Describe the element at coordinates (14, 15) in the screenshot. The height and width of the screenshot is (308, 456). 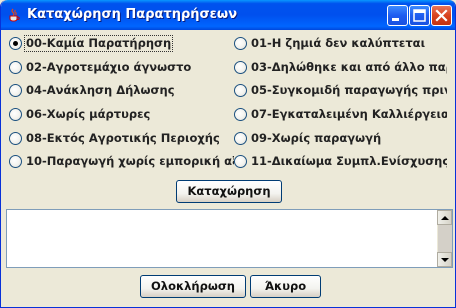
I see `java-cup-icon` at that location.